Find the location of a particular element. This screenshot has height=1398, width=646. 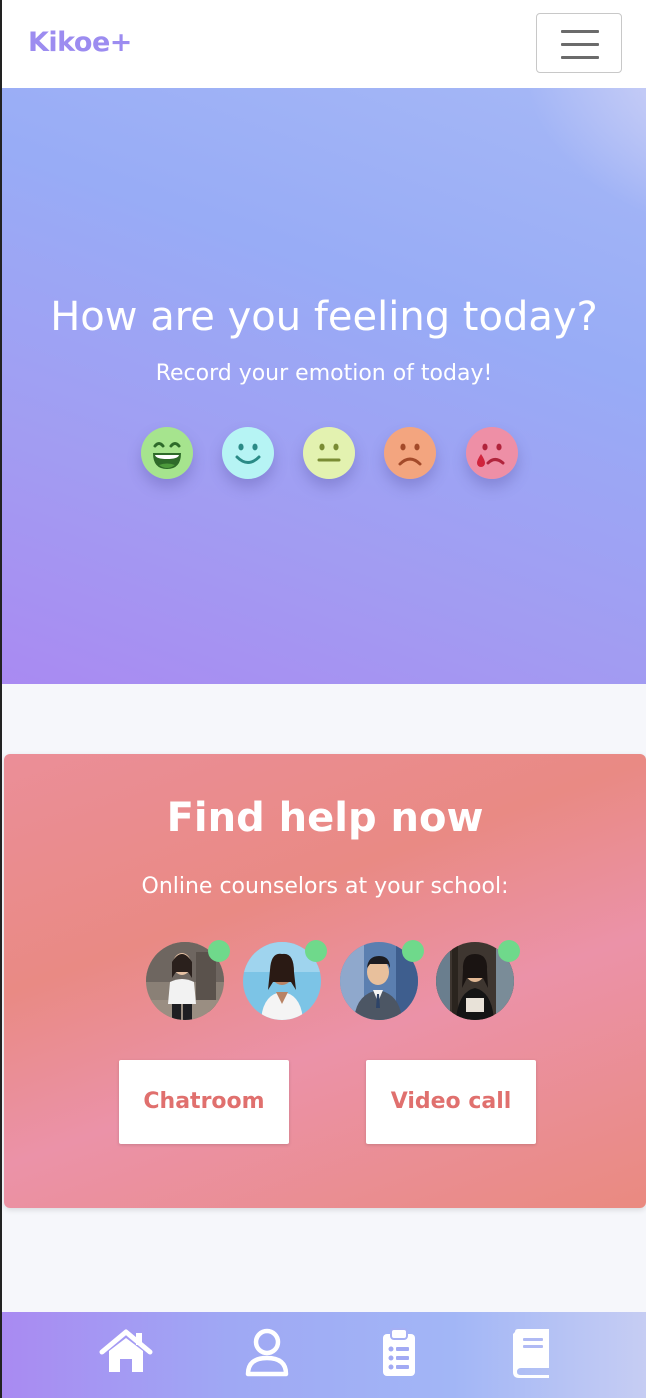

nav-library is located at coordinates (530, 1354).